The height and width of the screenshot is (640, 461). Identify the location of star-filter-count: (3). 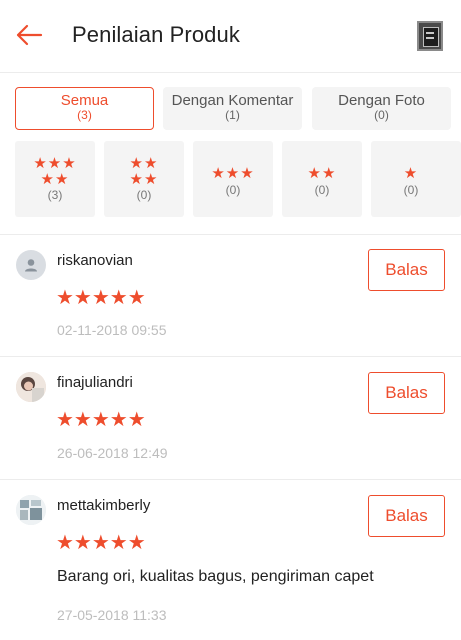
(55, 195).